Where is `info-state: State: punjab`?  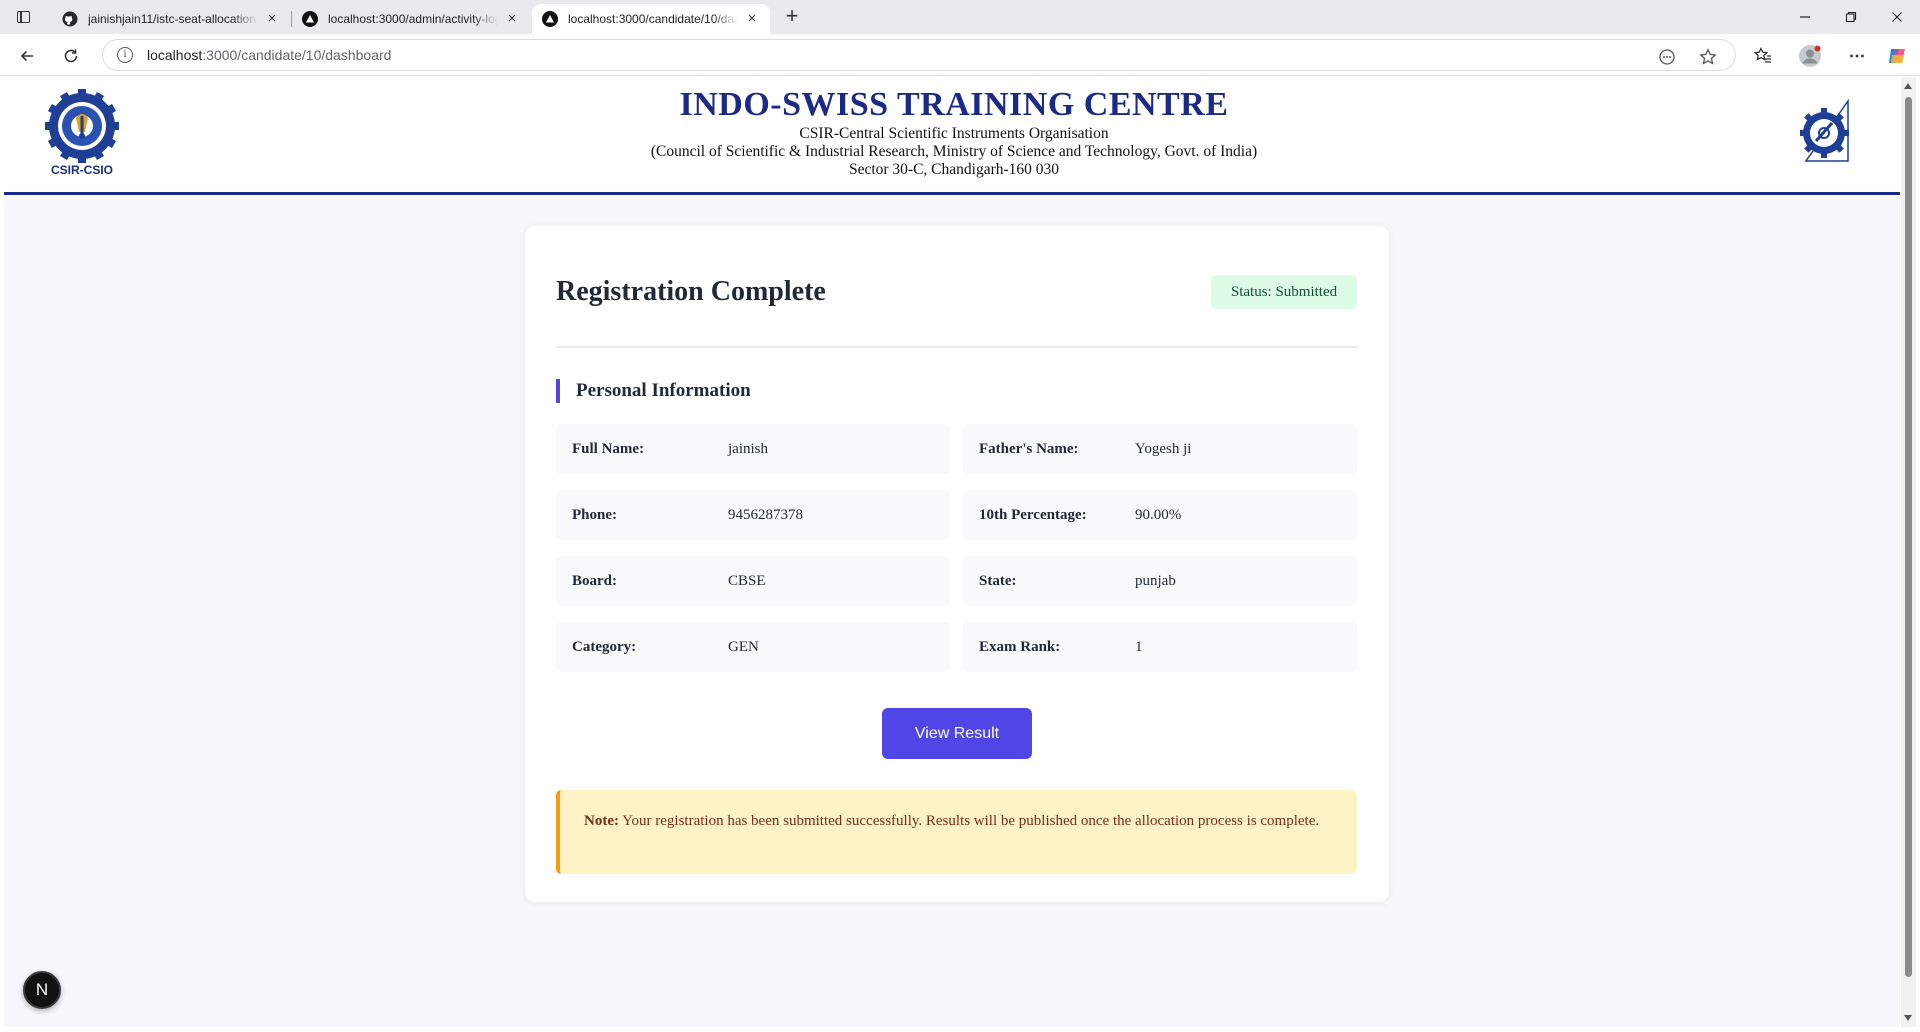 info-state: State: punjab is located at coordinates (1160, 581).